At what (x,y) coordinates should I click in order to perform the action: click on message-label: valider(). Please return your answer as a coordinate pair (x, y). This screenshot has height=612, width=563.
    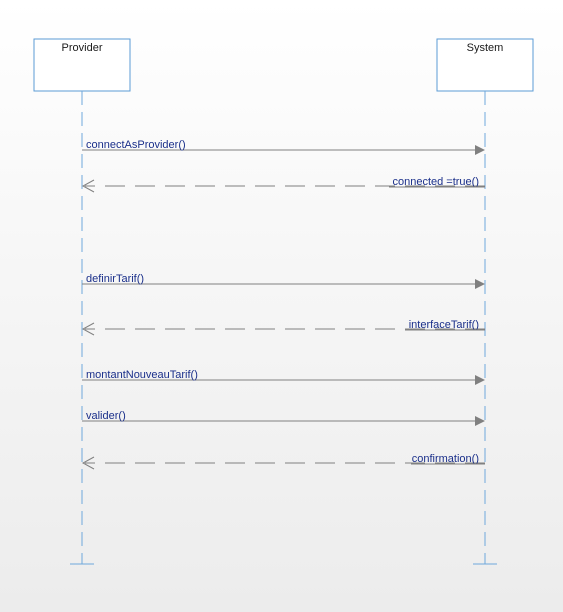
    Looking at the image, I should click on (106, 416).